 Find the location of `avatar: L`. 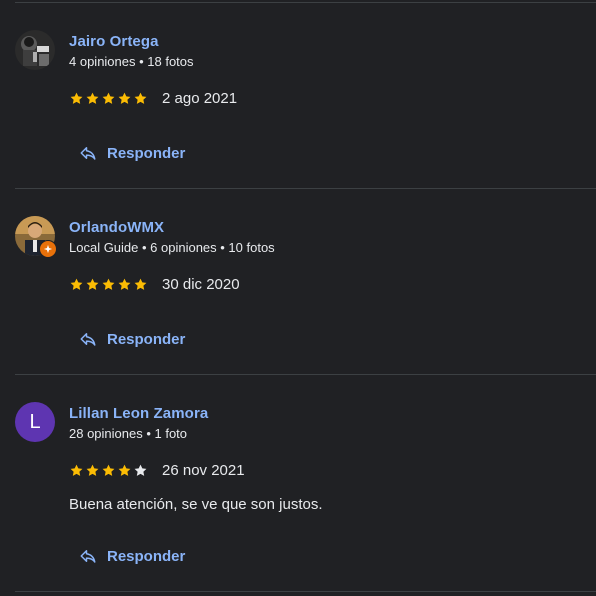

avatar: L is located at coordinates (35, 422).